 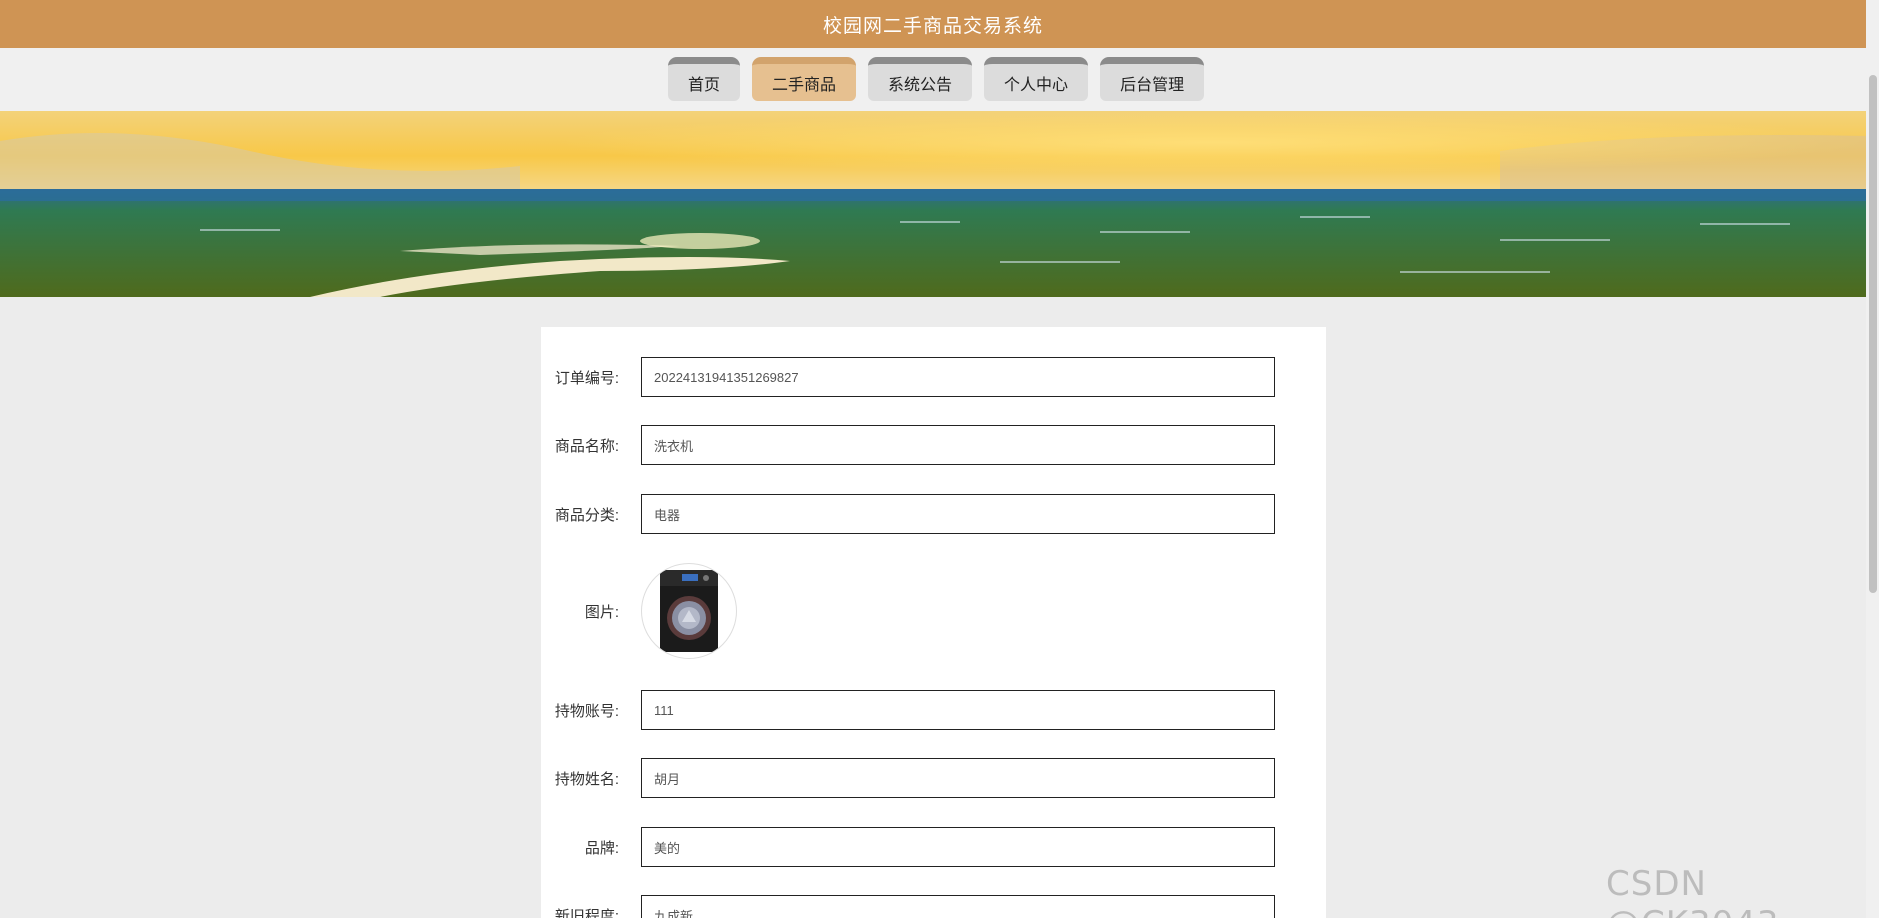 I want to click on nav-home: 首页, so click(x=704, y=79).